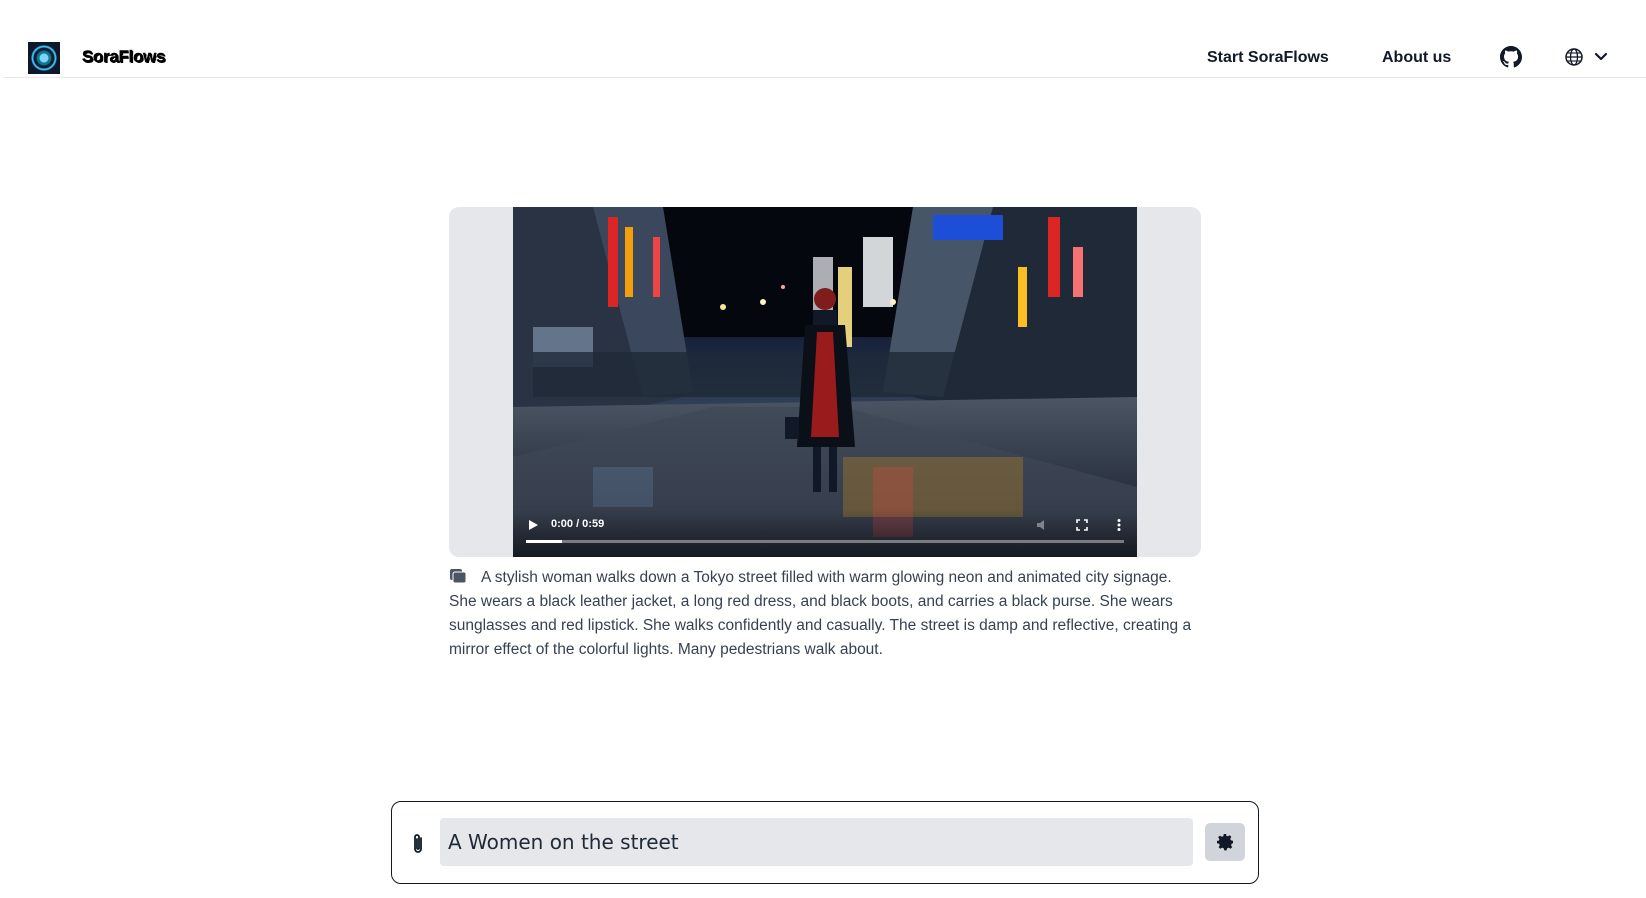 The image size is (1646, 898). Describe the element at coordinates (1416, 58) in the screenshot. I see `nav-about-us: About us` at that location.